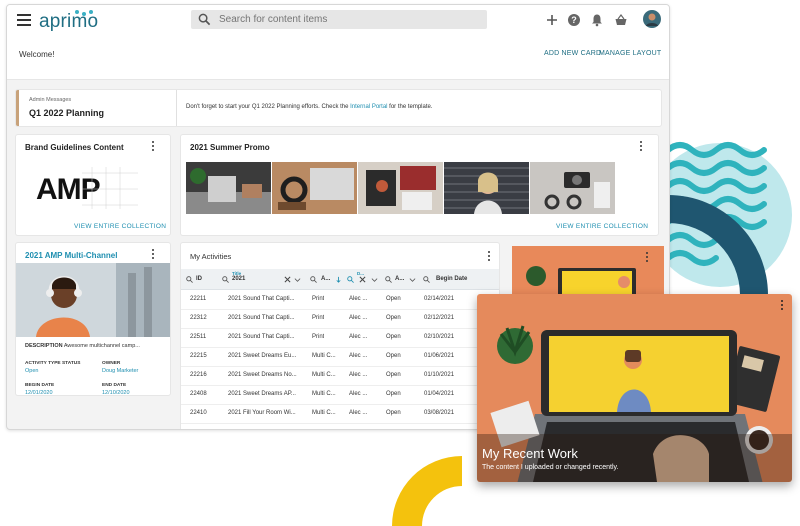 The image size is (800, 526). I want to click on manage-layout-button: MANAGE LAYOUT, so click(630, 53).